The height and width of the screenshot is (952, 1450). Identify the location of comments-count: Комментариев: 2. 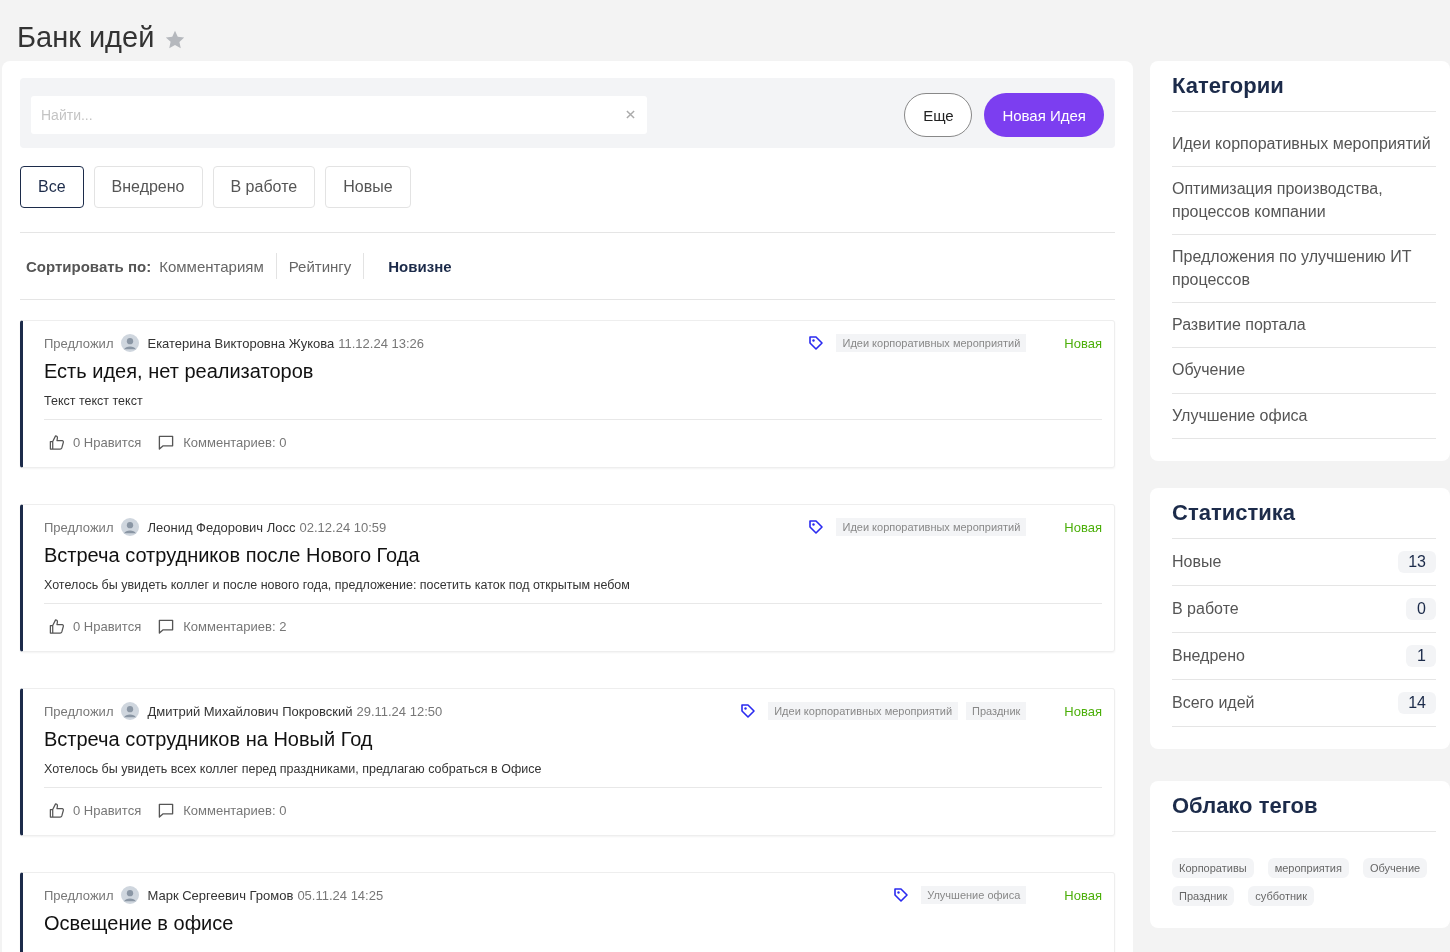
(235, 626).